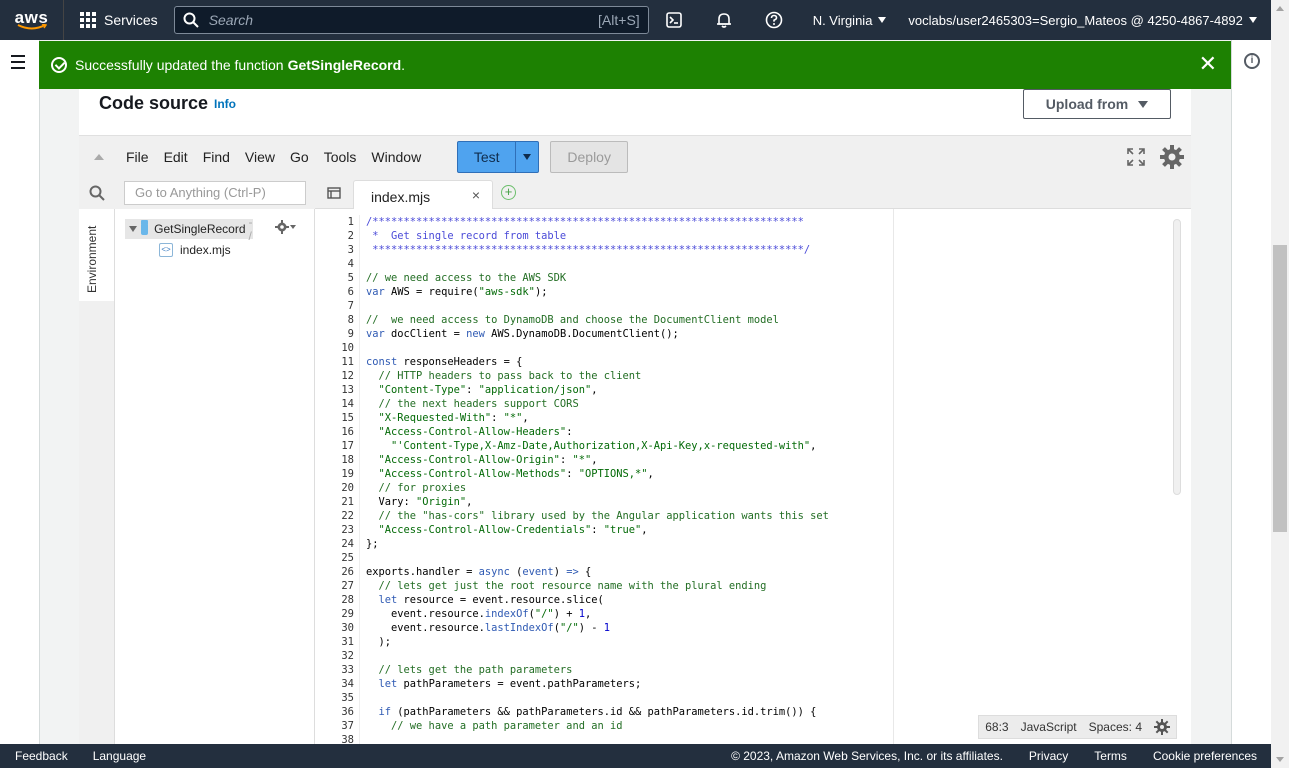  What do you see at coordinates (32, 20) in the screenshot?
I see `aws-logo: aws` at bounding box center [32, 20].